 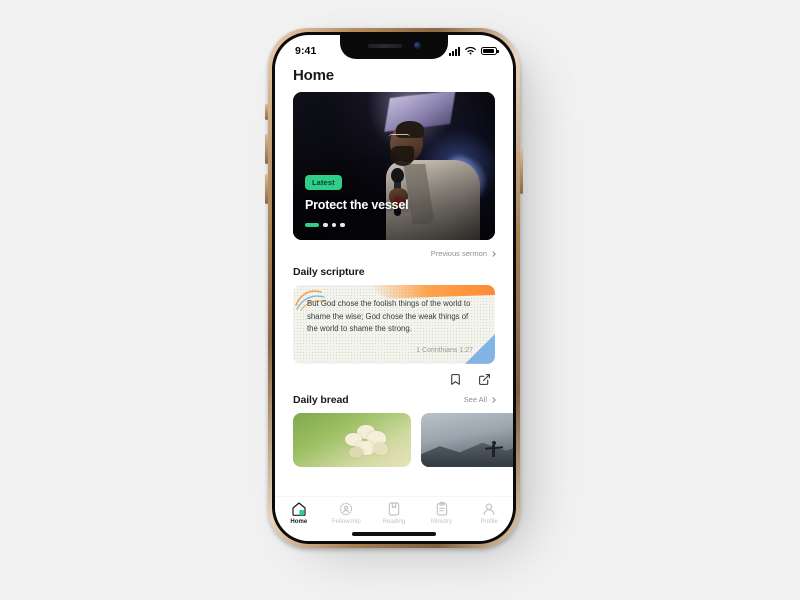 What do you see at coordinates (467, 439) in the screenshot?
I see `bread-card-mountain` at bounding box center [467, 439].